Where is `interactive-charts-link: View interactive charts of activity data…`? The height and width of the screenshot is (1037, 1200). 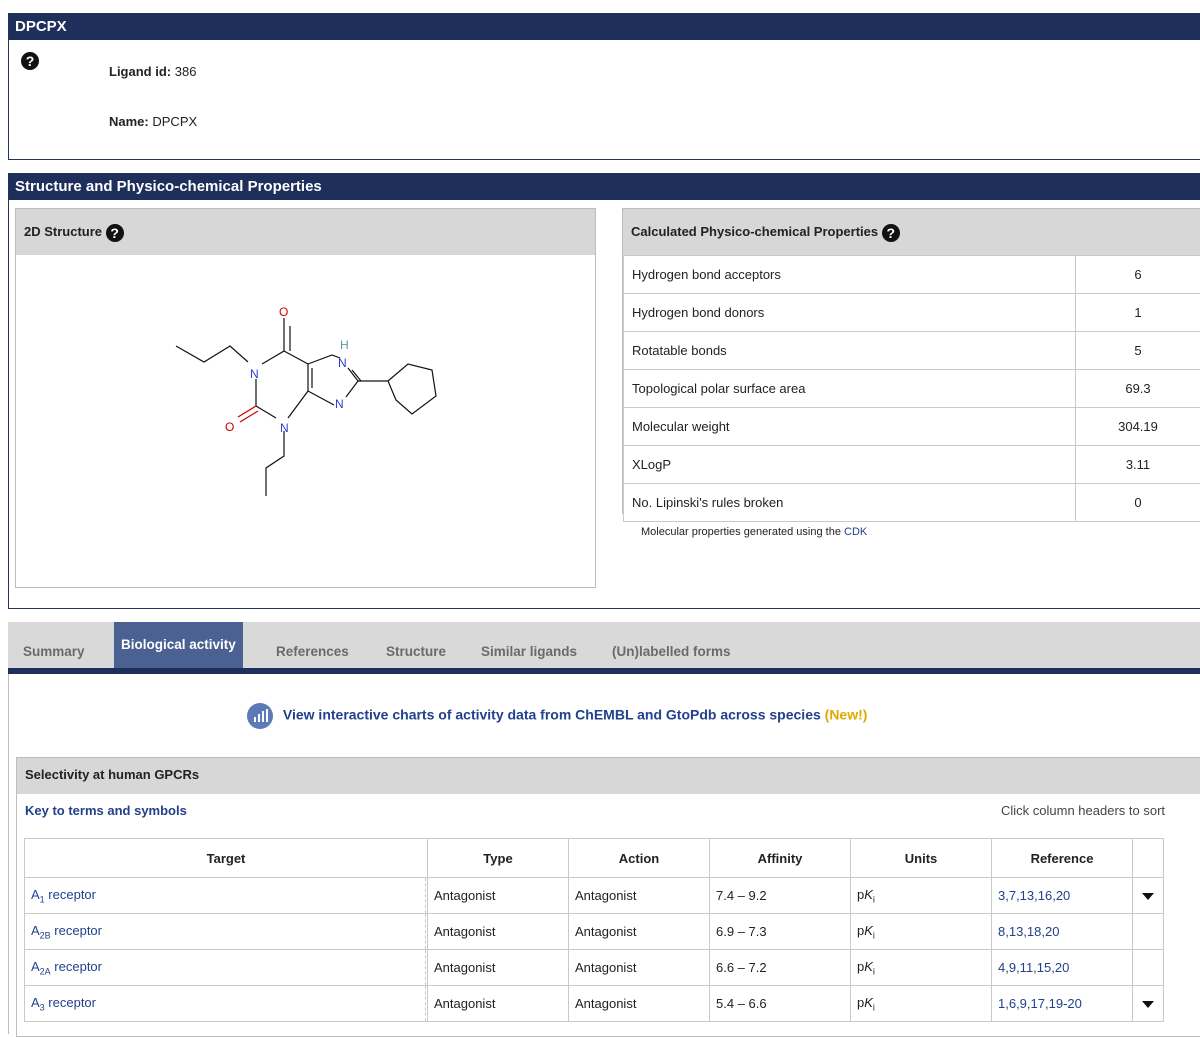 interactive-charts-link: View interactive charts of activity data… is located at coordinates (552, 715).